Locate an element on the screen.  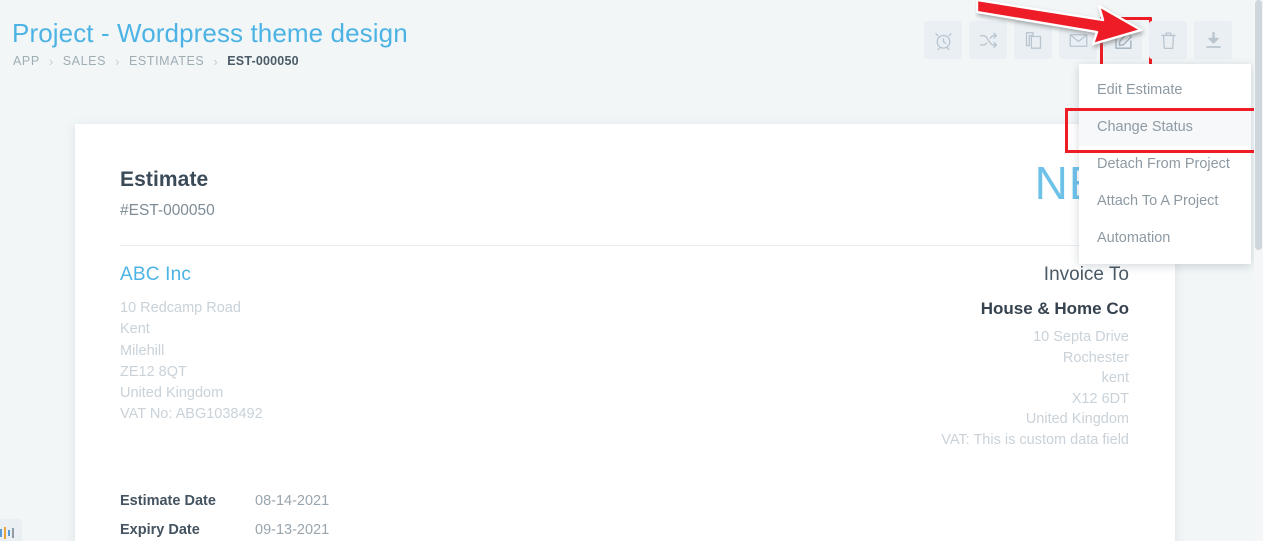
sound-wave-icon is located at coordinates (7, 533).